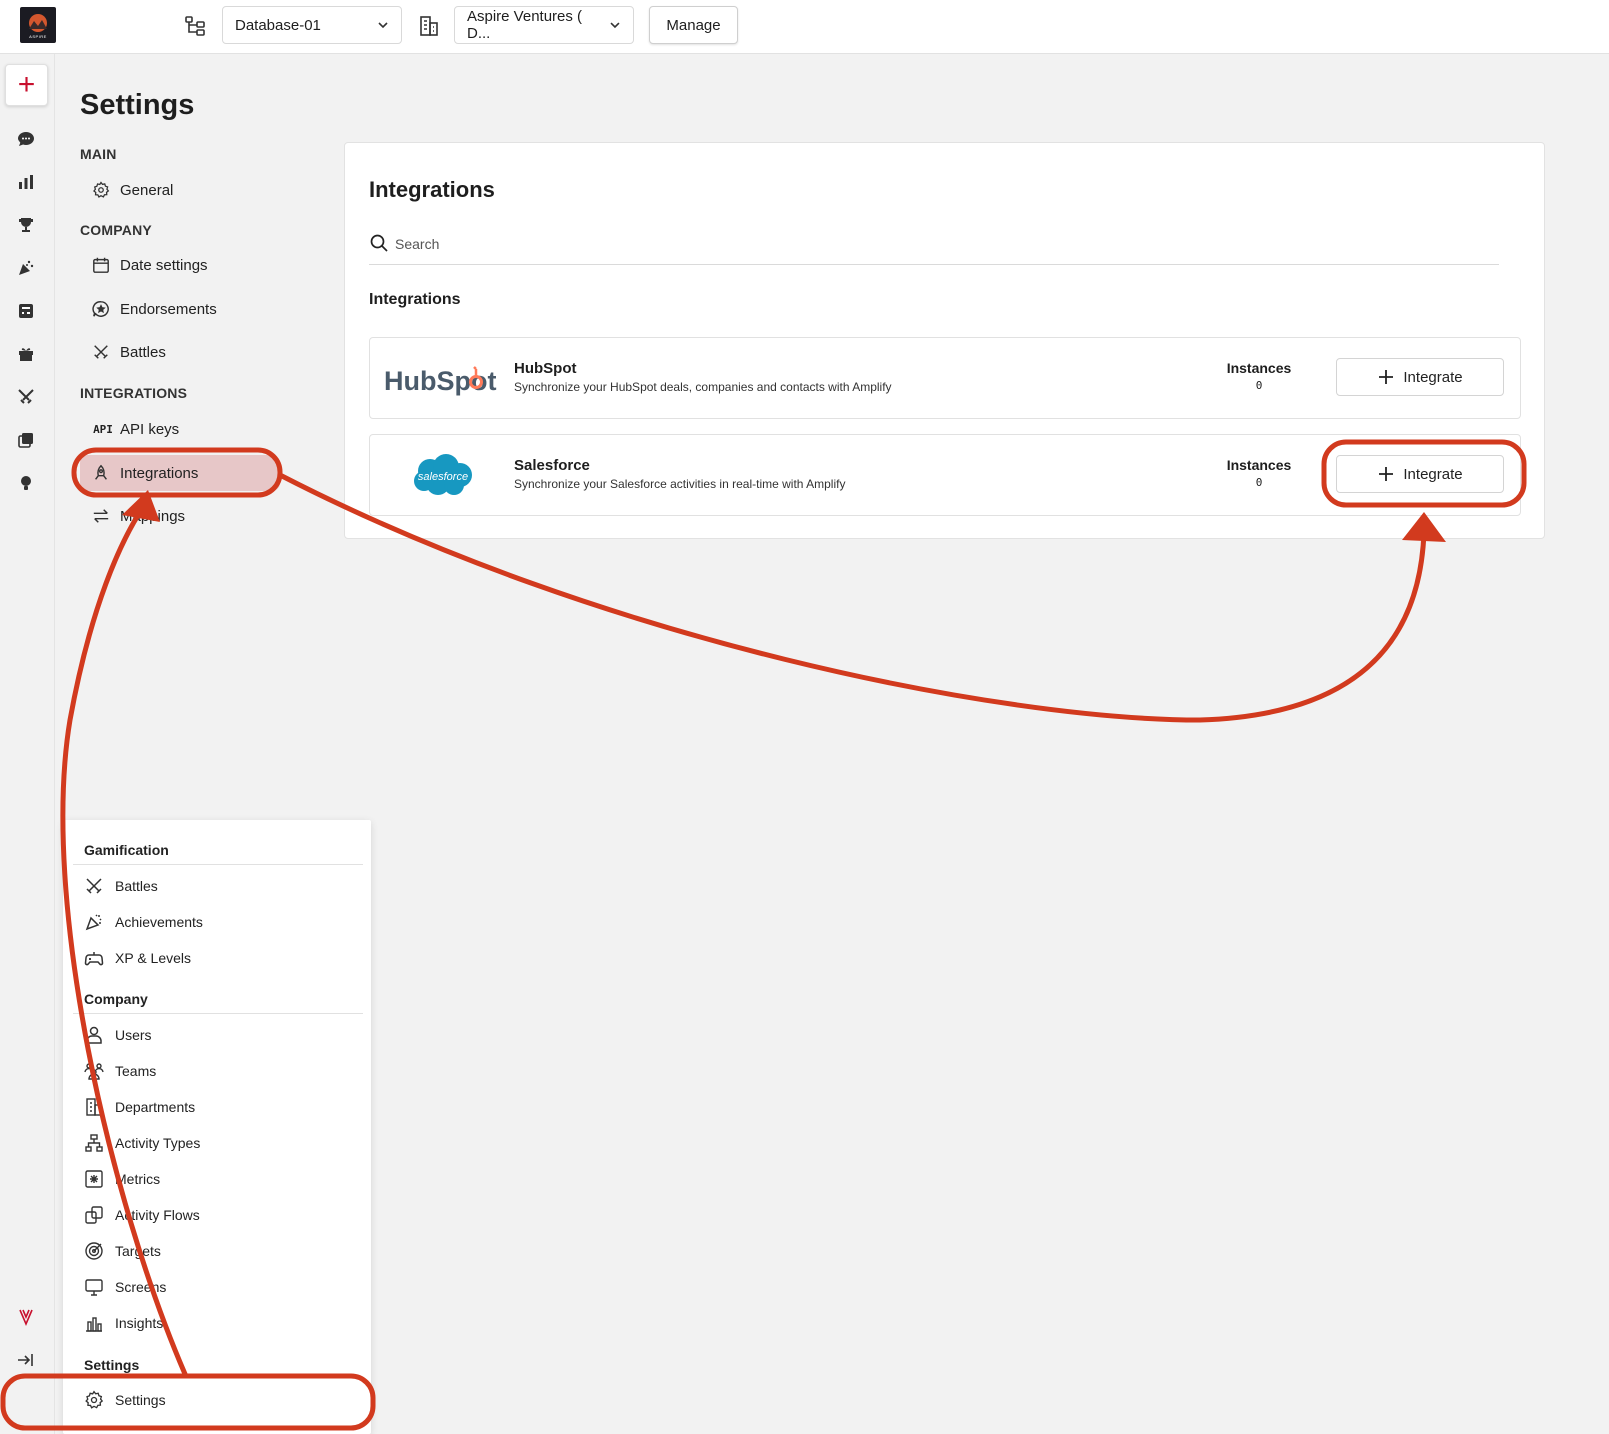 The width and height of the screenshot is (1609, 1434). I want to click on menu-item-settings: Settings, so click(219, 1400).